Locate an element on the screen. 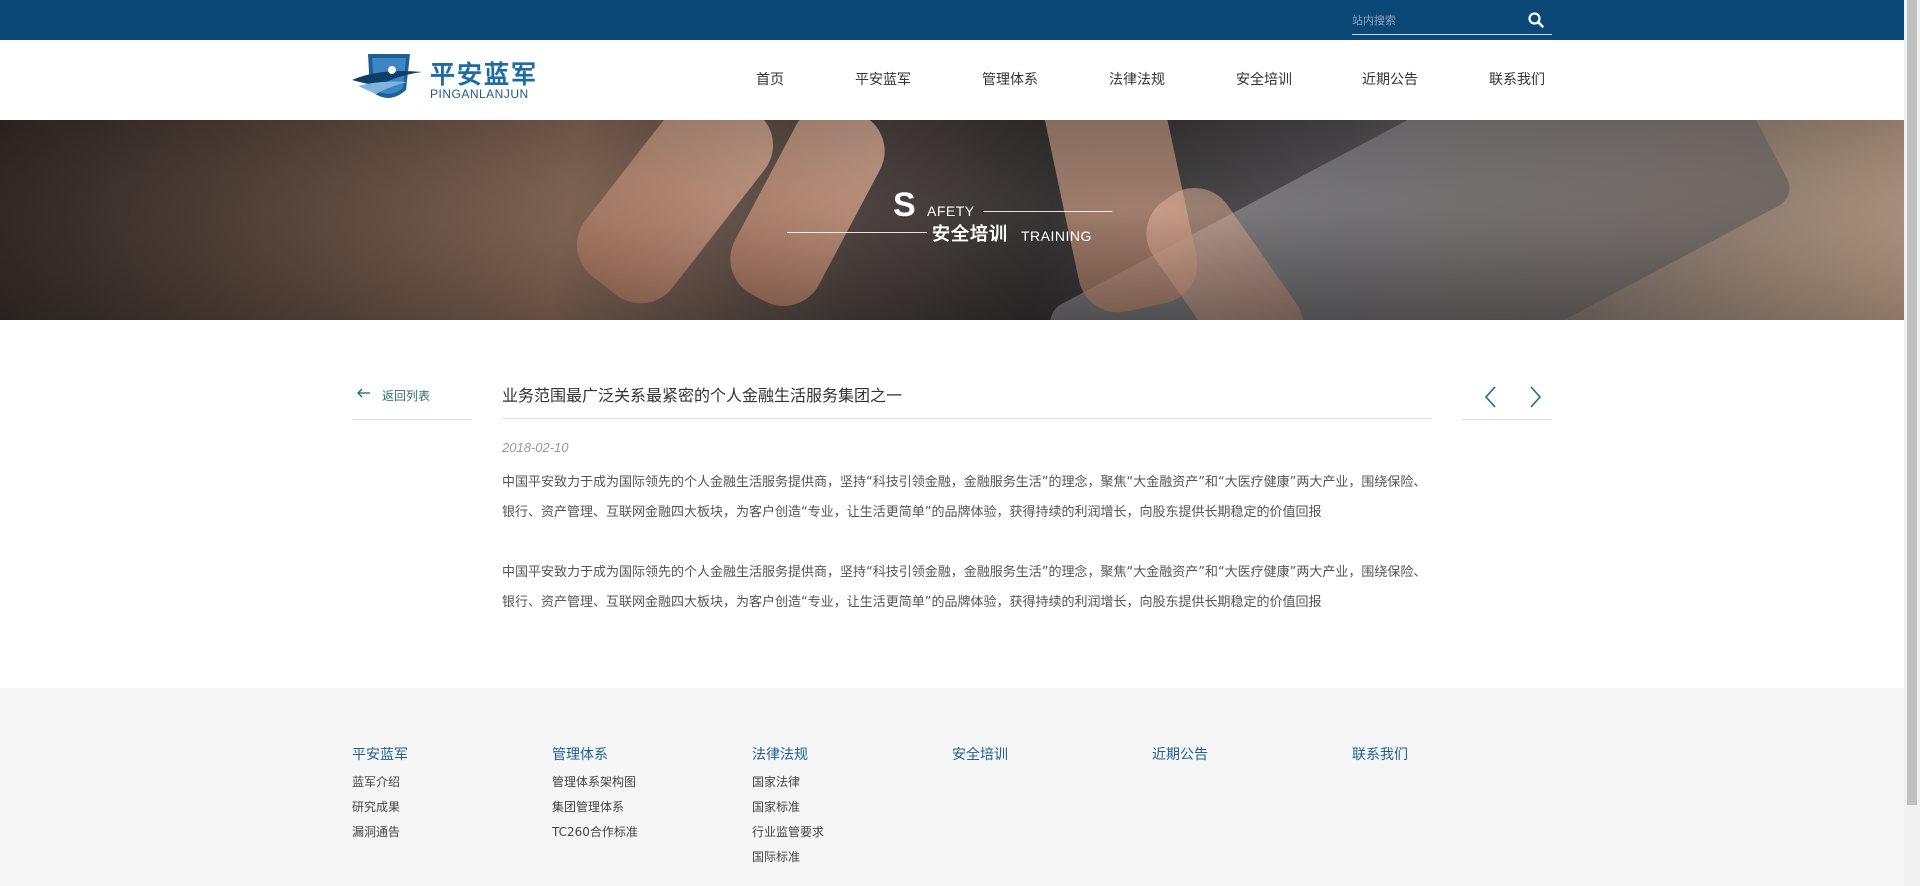 This screenshot has width=1920, height=886. nav-pinganlanjun: 平安蓝军 is located at coordinates (883, 79).